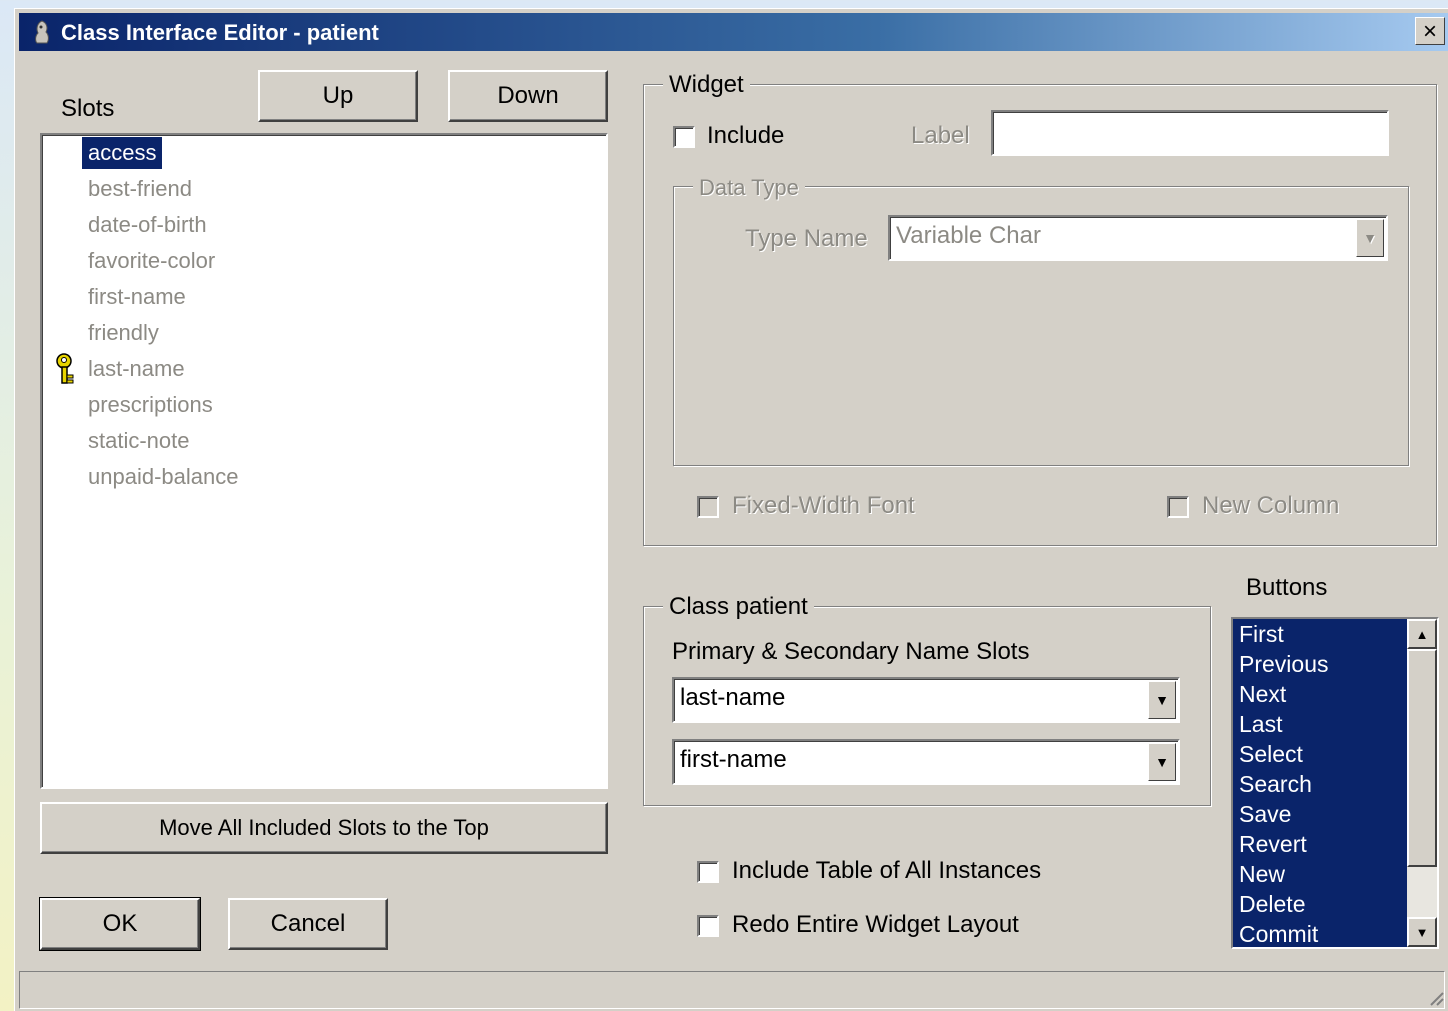 Image resolution: width=1448 pixels, height=1011 pixels. I want to click on move-all-button: Move All Included Slots to the Top, so click(324, 828).